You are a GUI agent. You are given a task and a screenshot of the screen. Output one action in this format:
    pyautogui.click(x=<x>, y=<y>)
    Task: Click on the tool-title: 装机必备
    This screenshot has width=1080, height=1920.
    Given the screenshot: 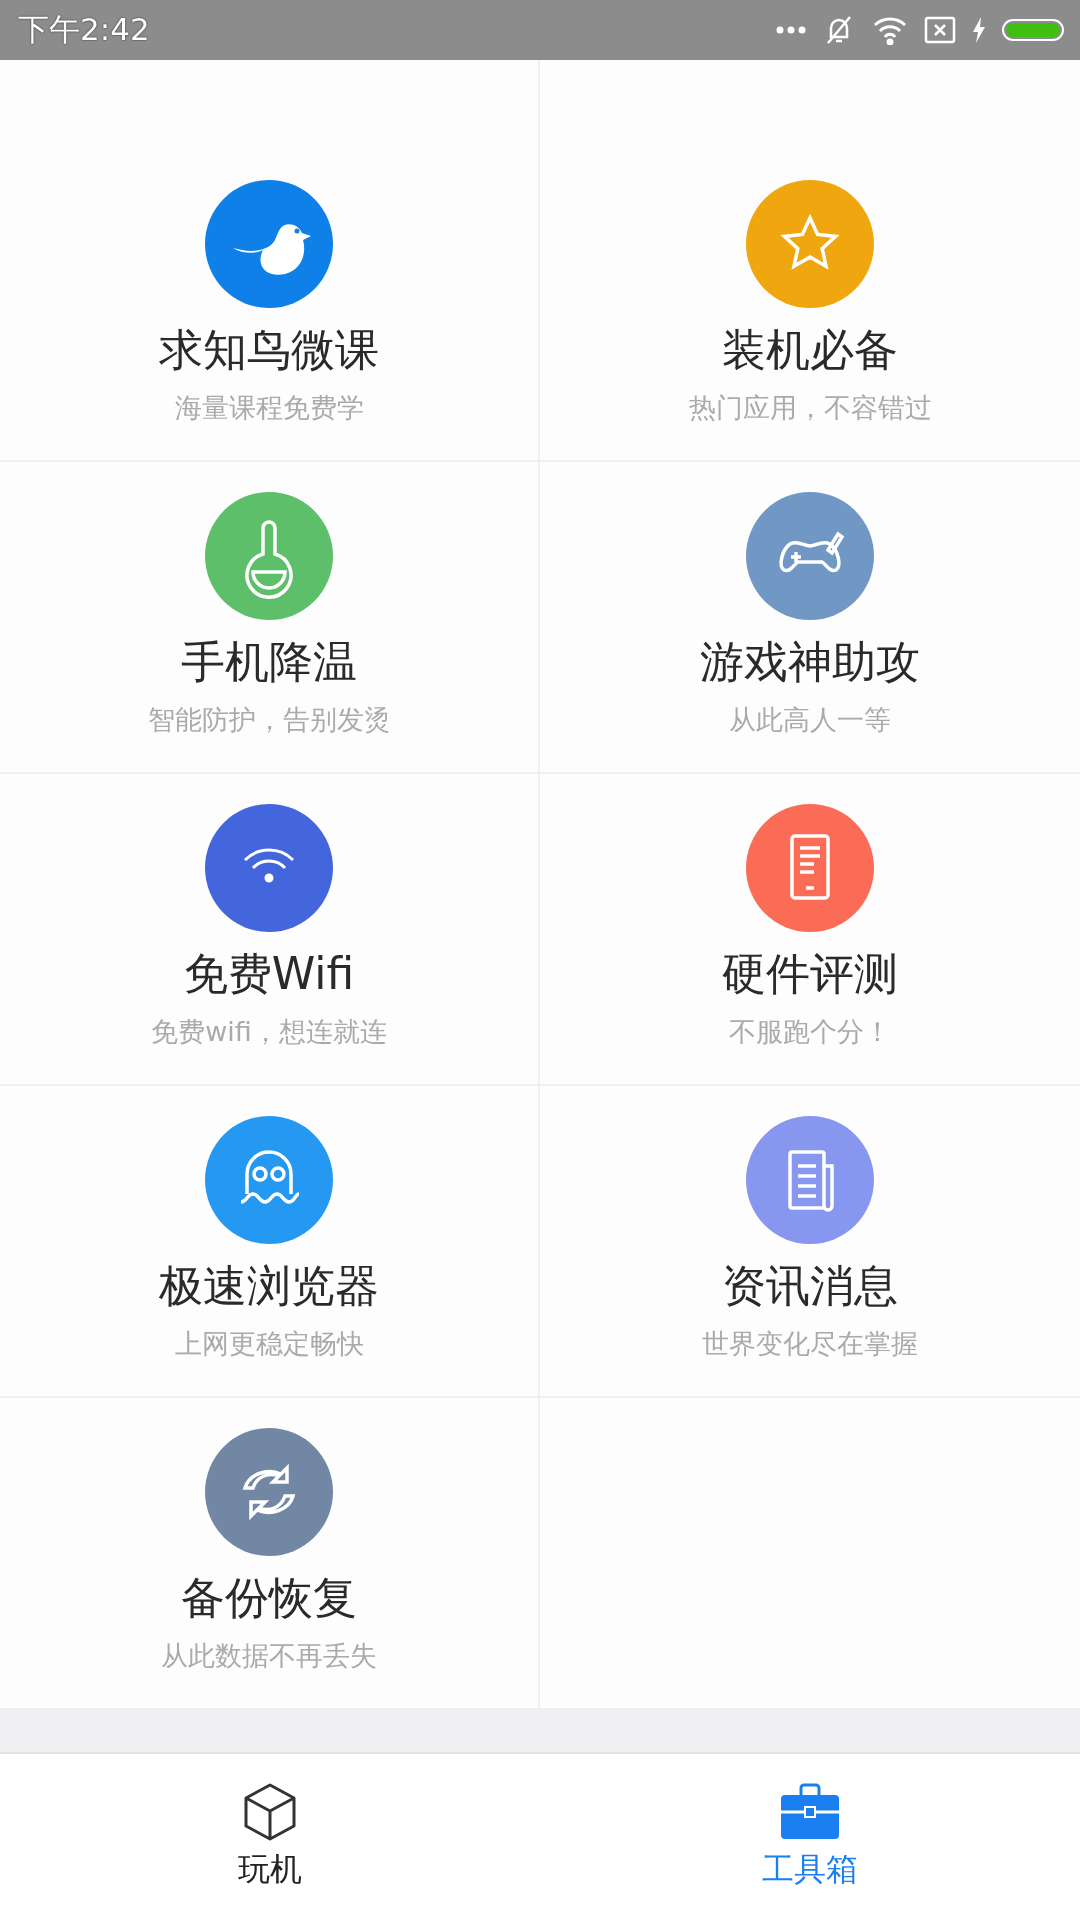 What is the action you would take?
    pyautogui.click(x=810, y=350)
    